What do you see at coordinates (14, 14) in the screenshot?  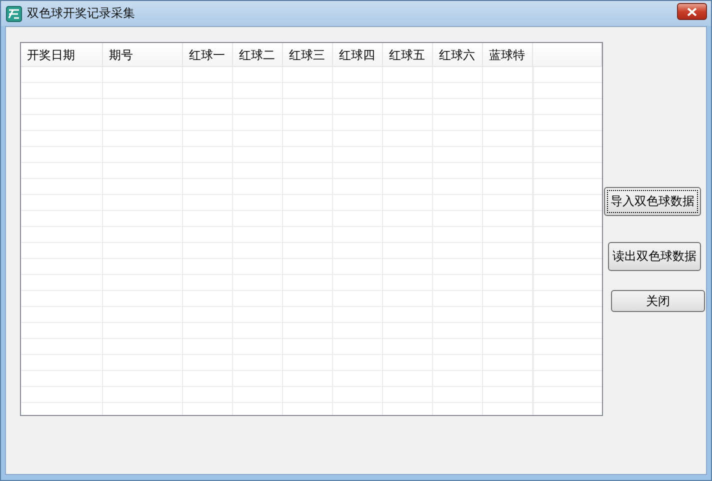 I see `app-icon` at bounding box center [14, 14].